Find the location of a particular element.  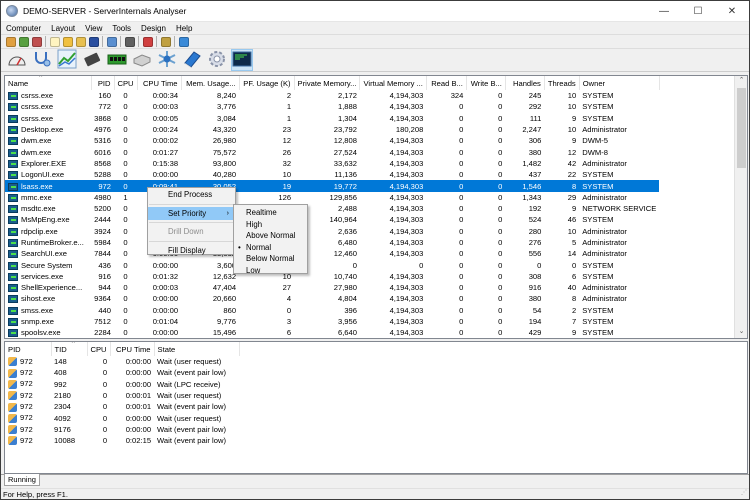

priority-normal: • Normal is located at coordinates (270, 248).